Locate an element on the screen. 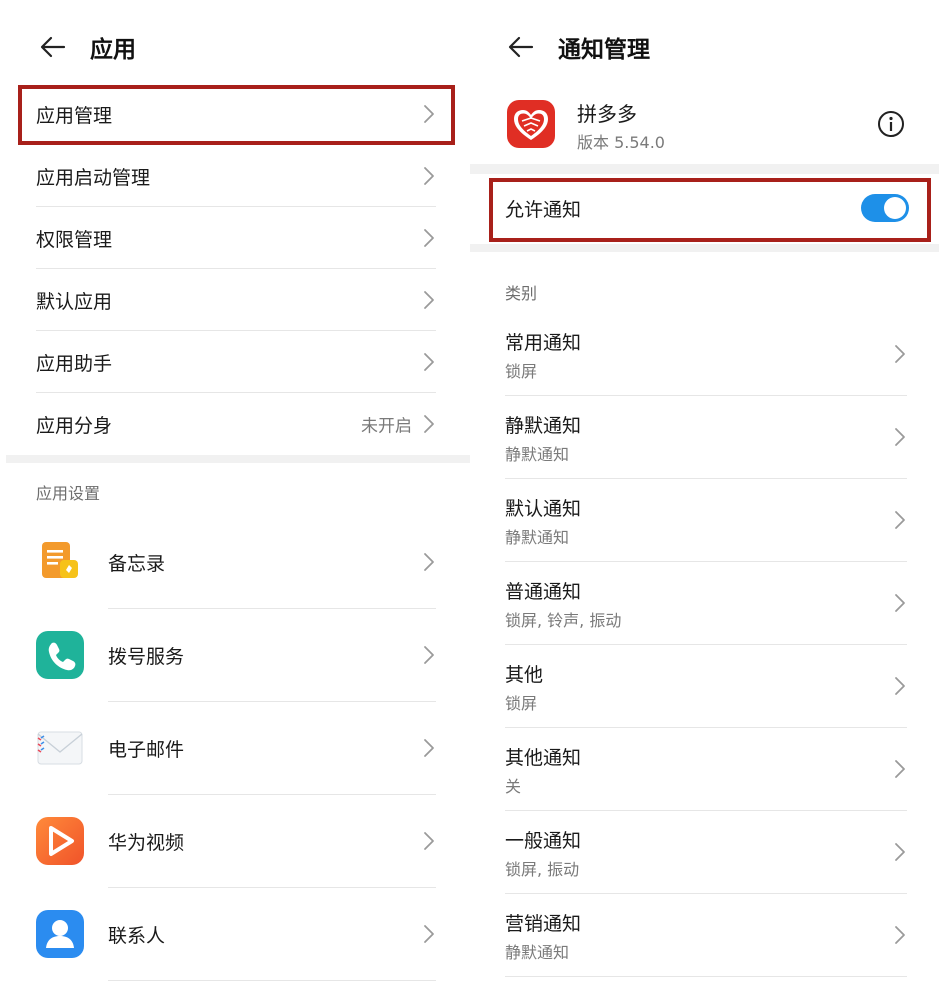 The height and width of the screenshot is (1000, 943). section-label: 应用设置 is located at coordinates (68, 493).